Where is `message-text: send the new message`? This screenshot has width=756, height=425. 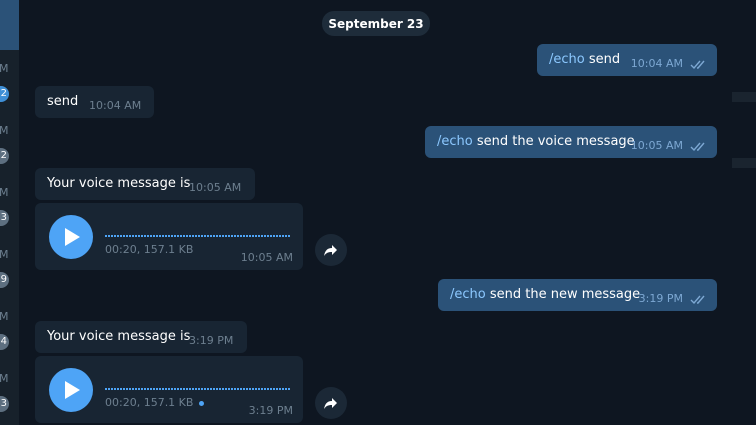 message-text: send the new message is located at coordinates (563, 294).